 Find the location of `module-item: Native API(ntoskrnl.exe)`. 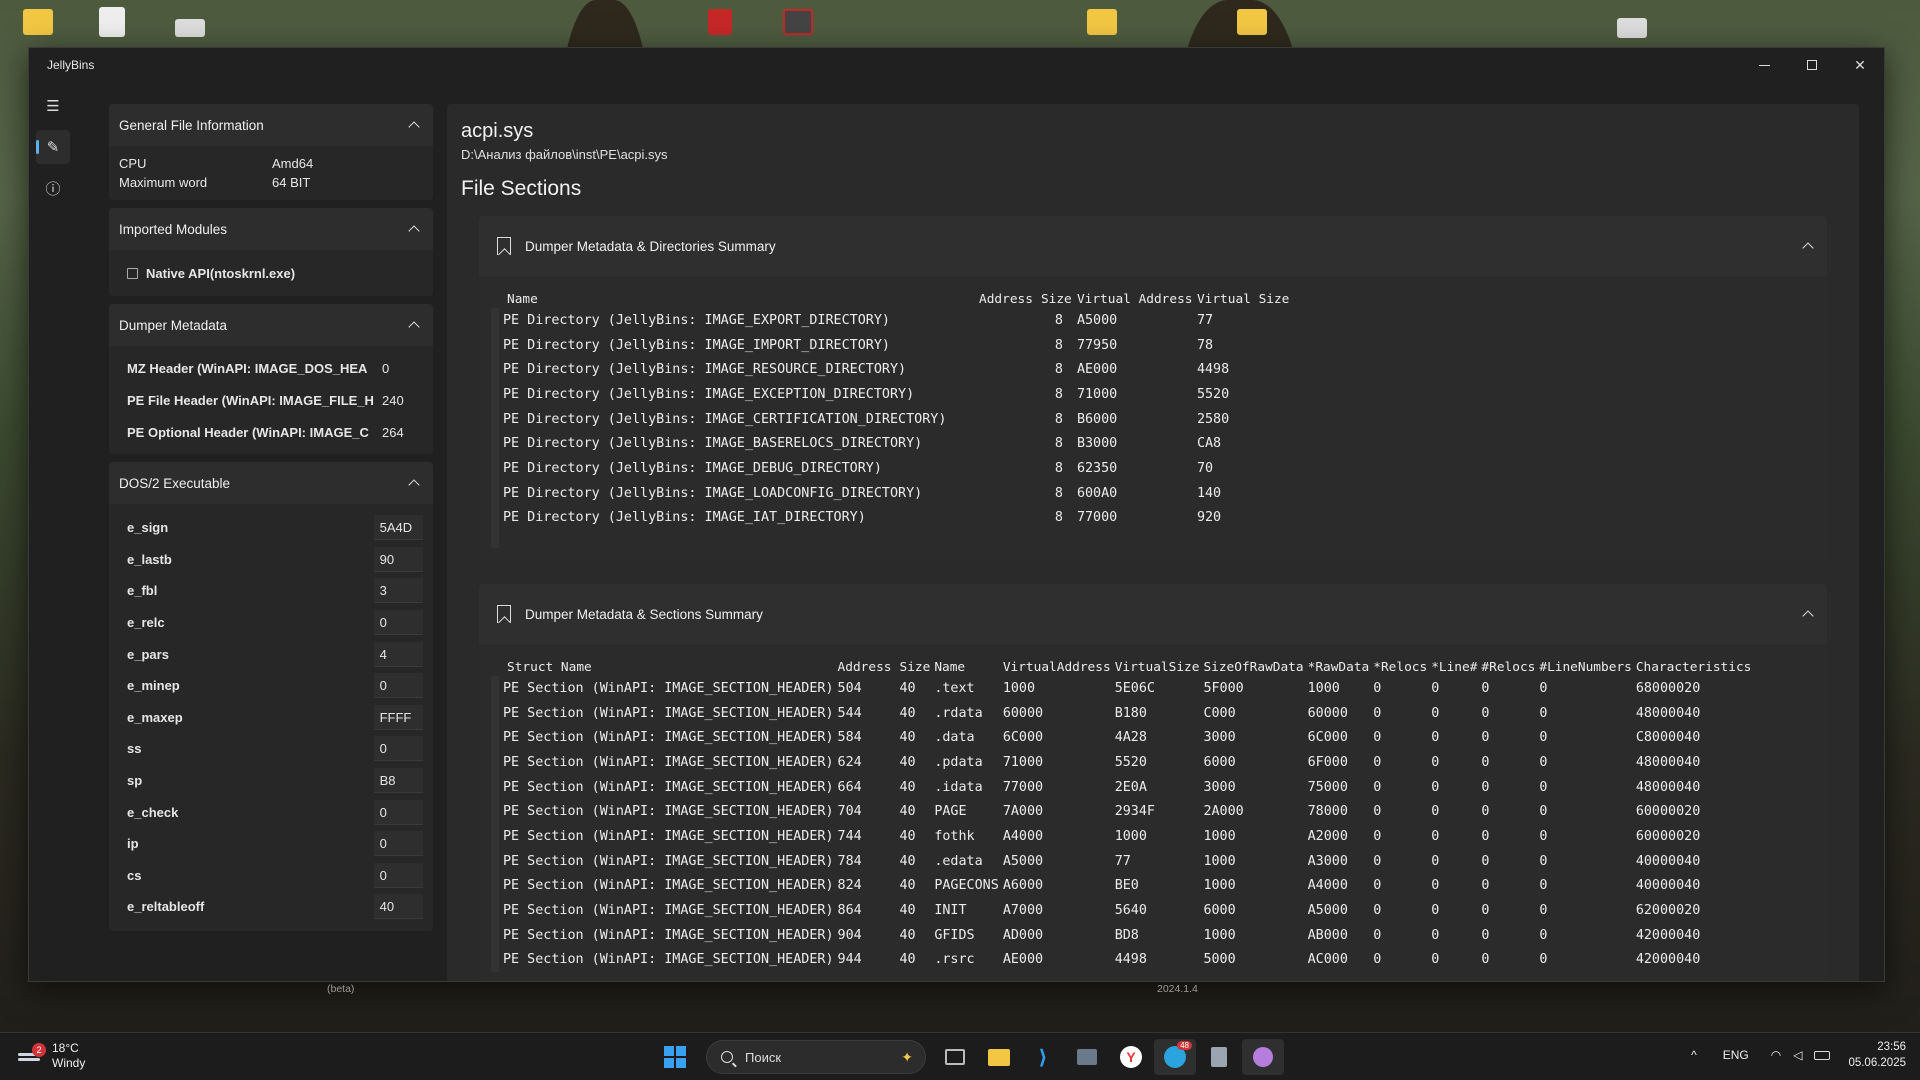

module-item: Native API(ntoskrnl.exe) is located at coordinates (271, 273).